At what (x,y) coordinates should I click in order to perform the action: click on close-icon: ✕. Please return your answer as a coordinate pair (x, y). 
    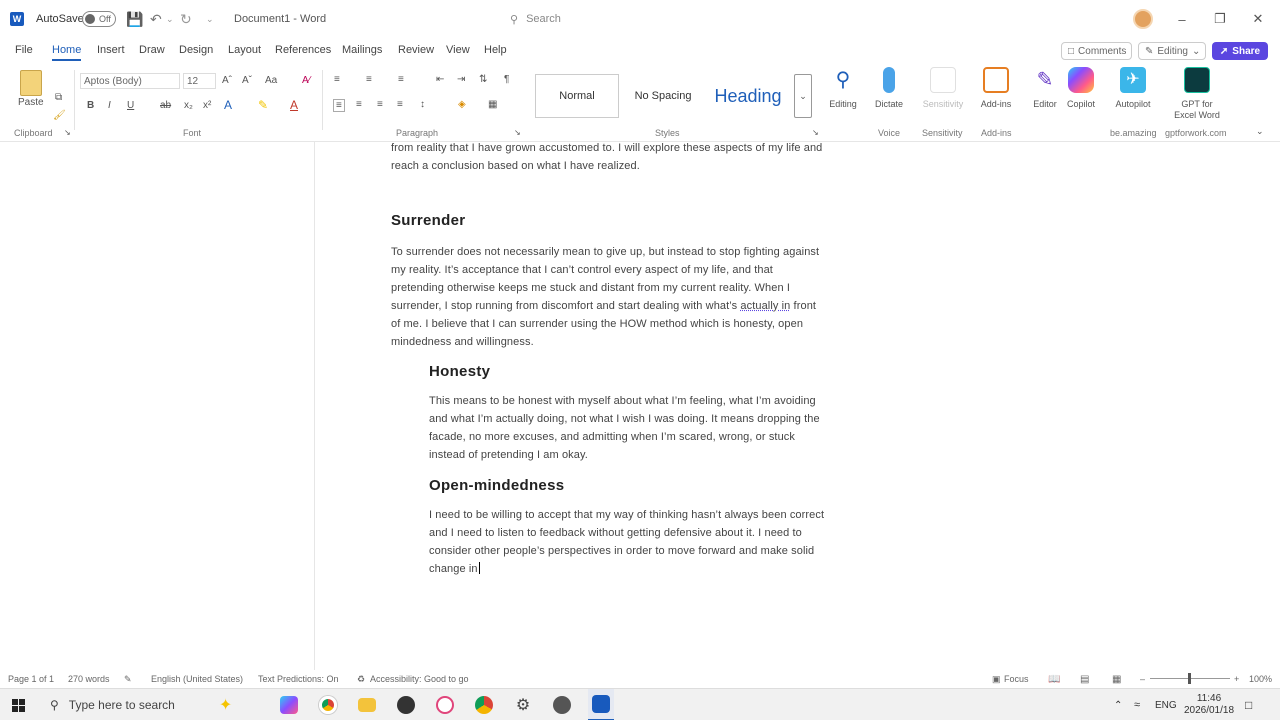
    Looking at the image, I should click on (1258, 19).